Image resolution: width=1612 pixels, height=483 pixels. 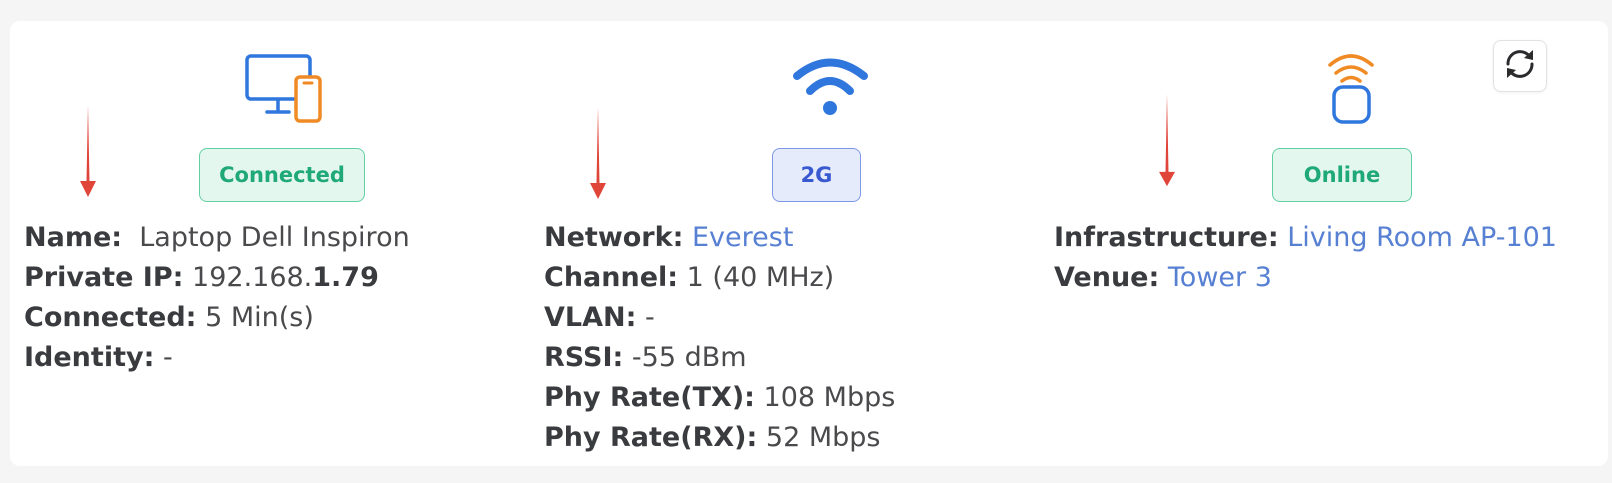 I want to click on connected-row: Connected: 5 Min(s), so click(x=217, y=318).